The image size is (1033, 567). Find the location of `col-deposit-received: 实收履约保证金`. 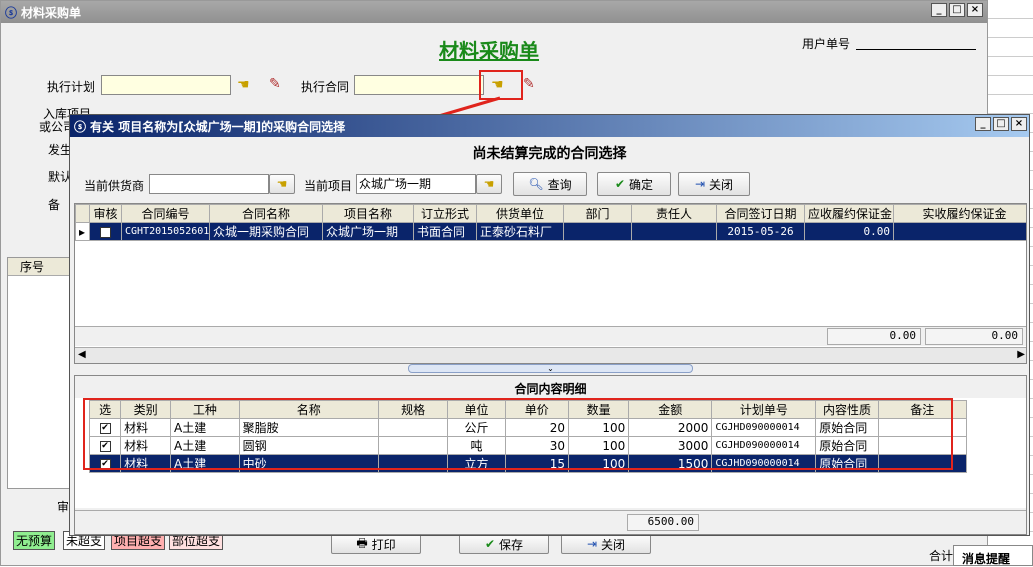

col-deposit-received: 实收履约保证金 is located at coordinates (959, 213).